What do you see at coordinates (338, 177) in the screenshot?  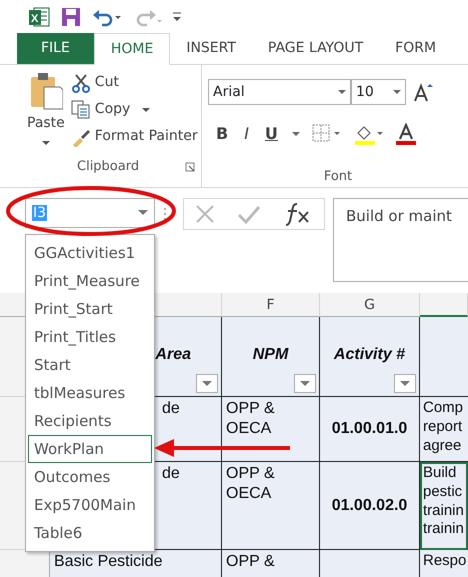 I see `group-label: Font` at bounding box center [338, 177].